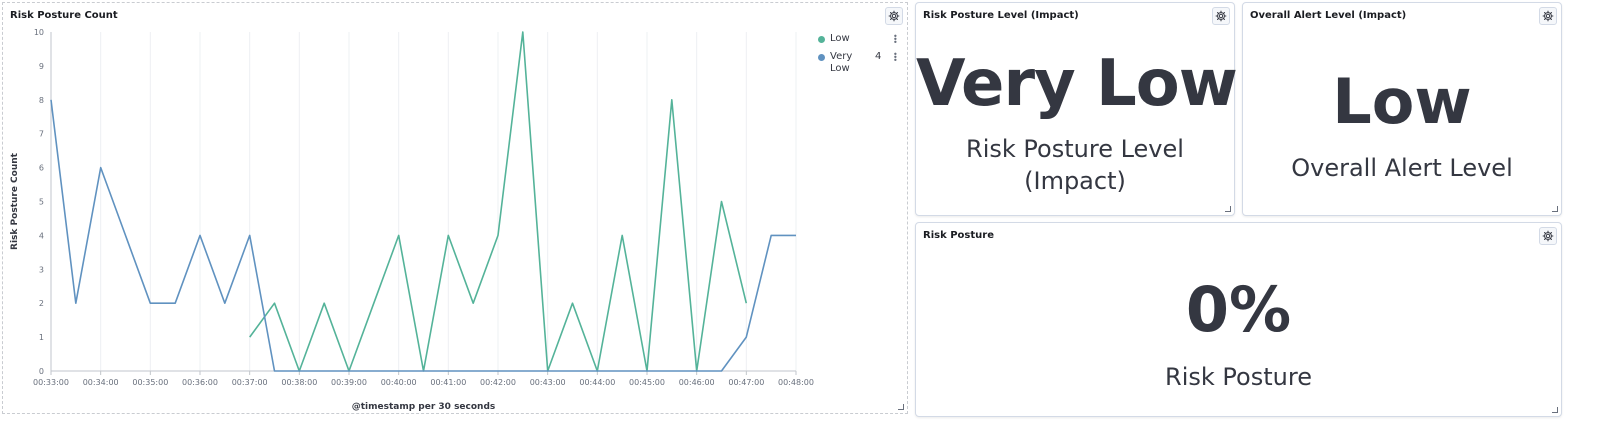 The image size is (1604, 428). Describe the element at coordinates (39, 32) in the screenshot. I see `y-tick-label: 10` at that location.